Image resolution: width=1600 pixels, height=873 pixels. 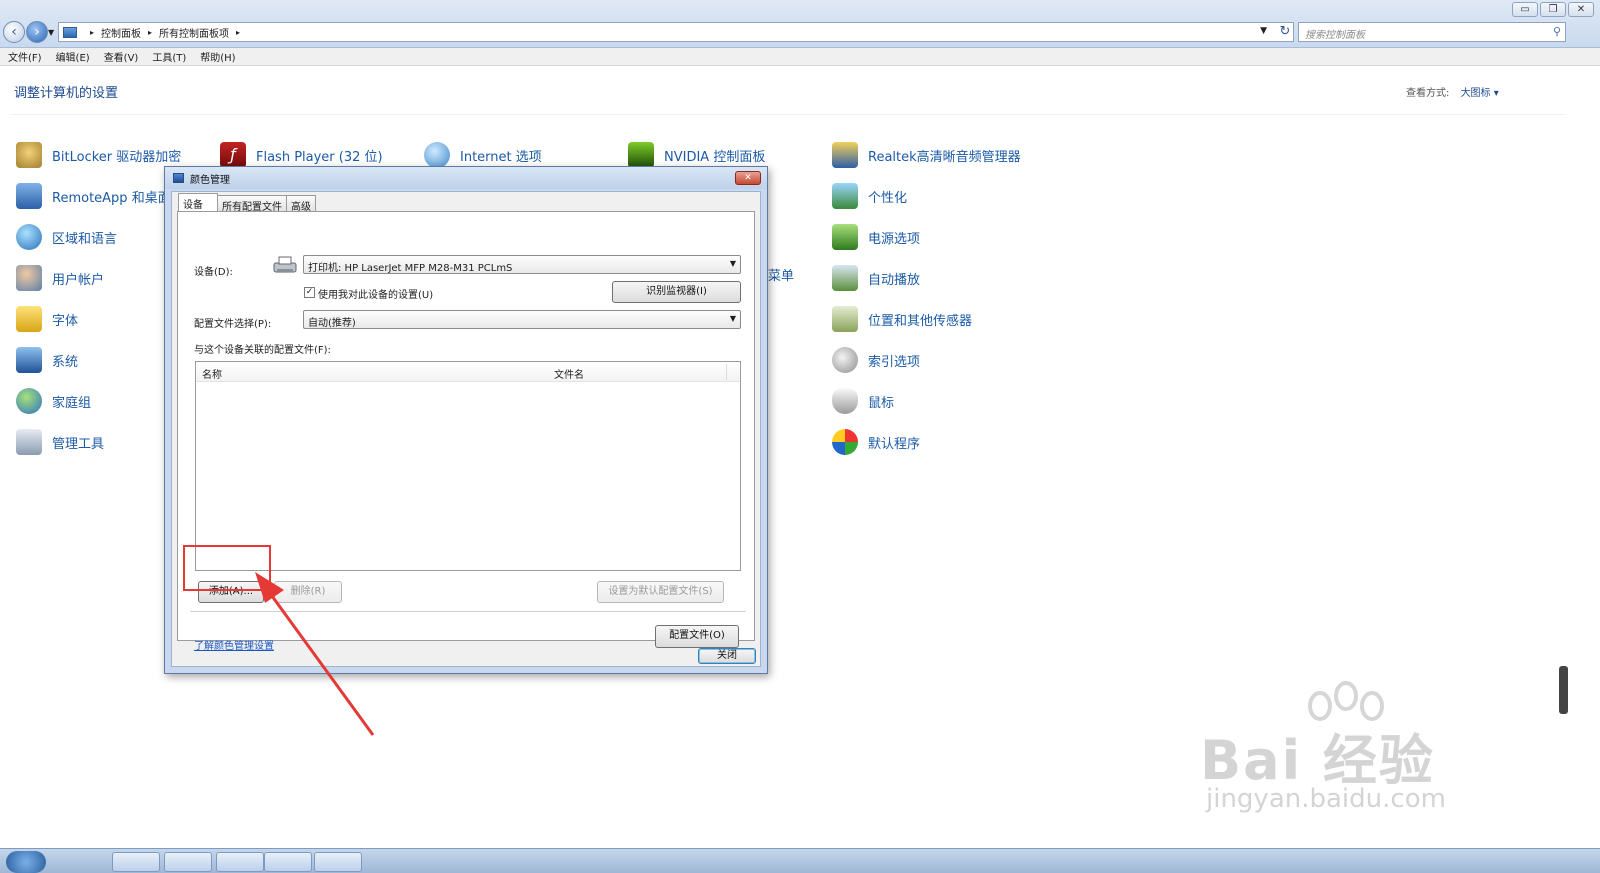 What do you see at coordinates (1563, 690) in the screenshot?
I see `side-gadget-handle` at bounding box center [1563, 690].